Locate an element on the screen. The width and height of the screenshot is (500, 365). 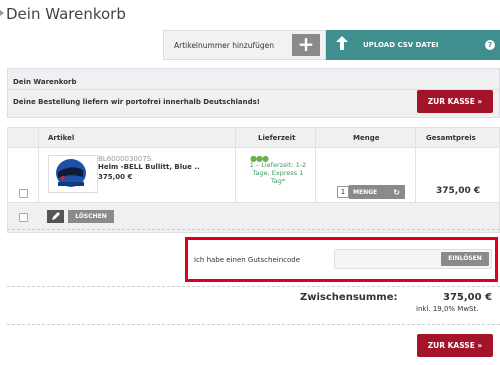
column-header-delivery: Lieferzeit is located at coordinates (277, 138).